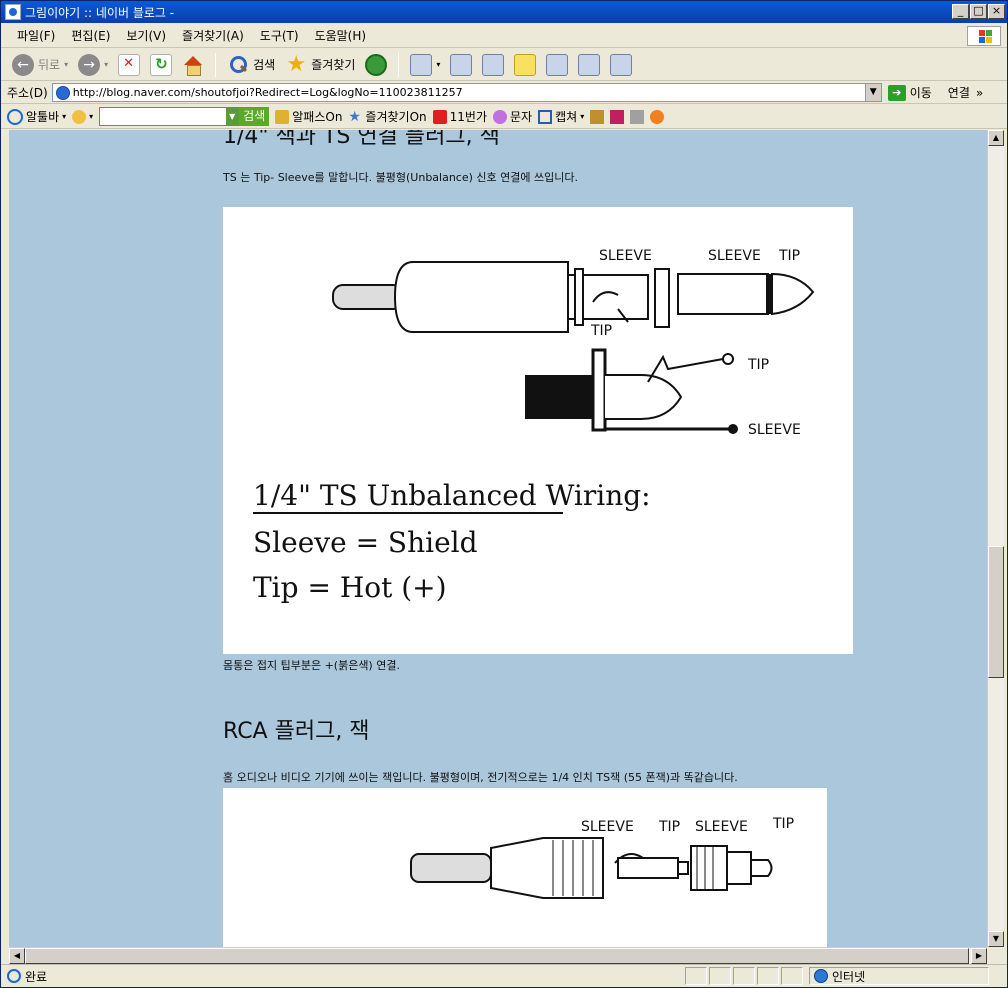 This screenshot has height=988, width=1008. What do you see at coordinates (169, 116) in the screenshot?
I see `altoolbar-search-input: ▼` at bounding box center [169, 116].